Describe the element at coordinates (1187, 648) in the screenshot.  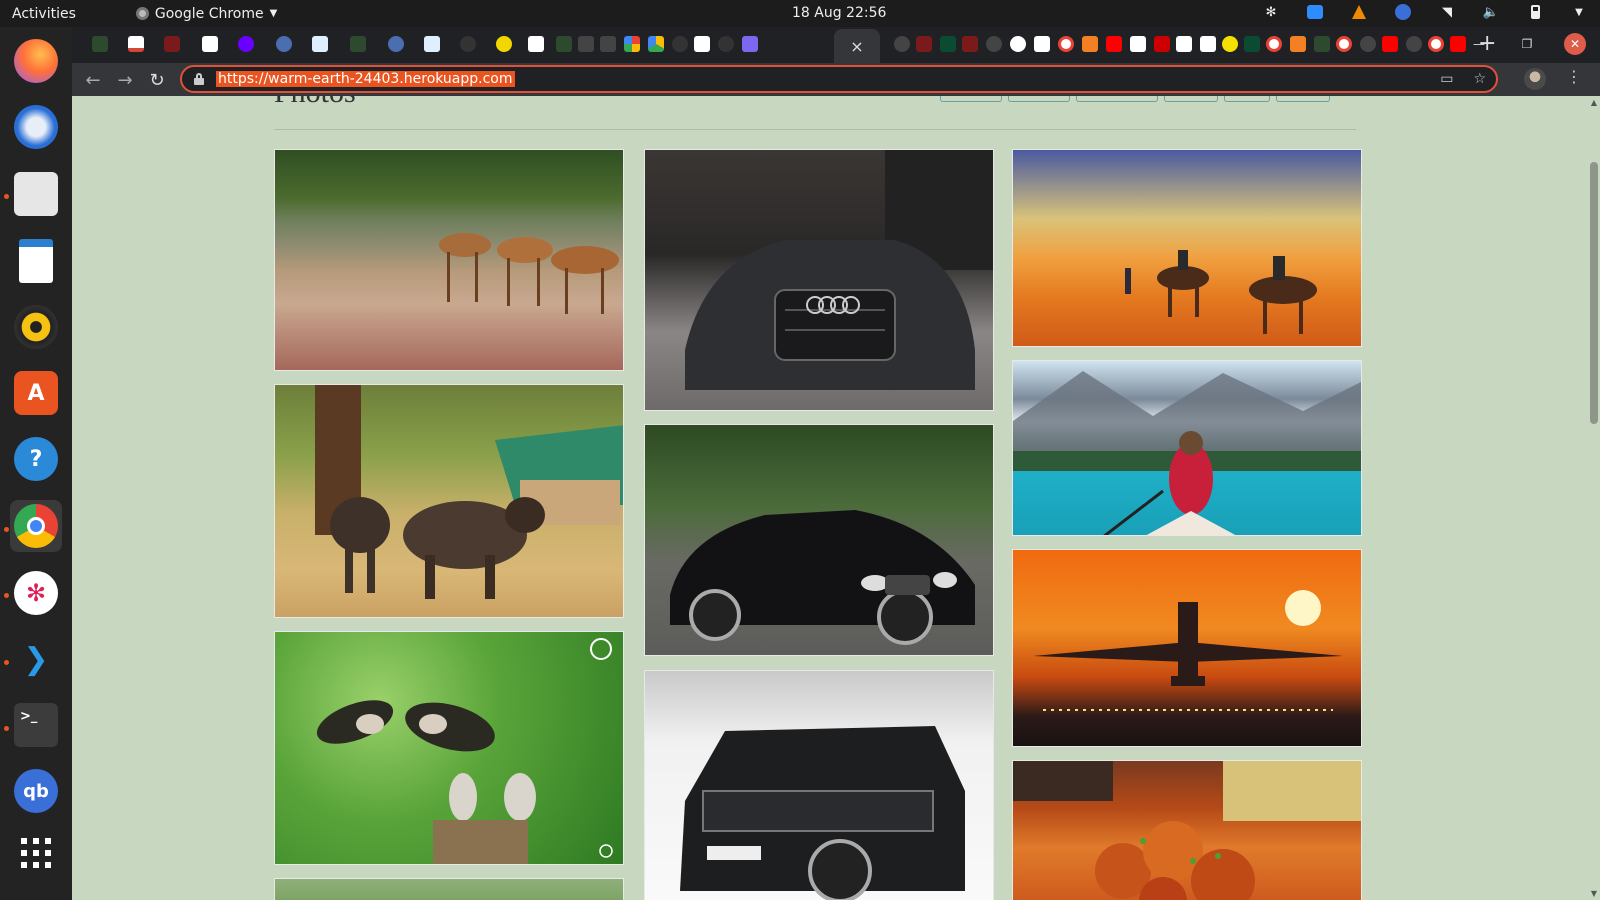
I see `photo-airplane-sunset` at that location.